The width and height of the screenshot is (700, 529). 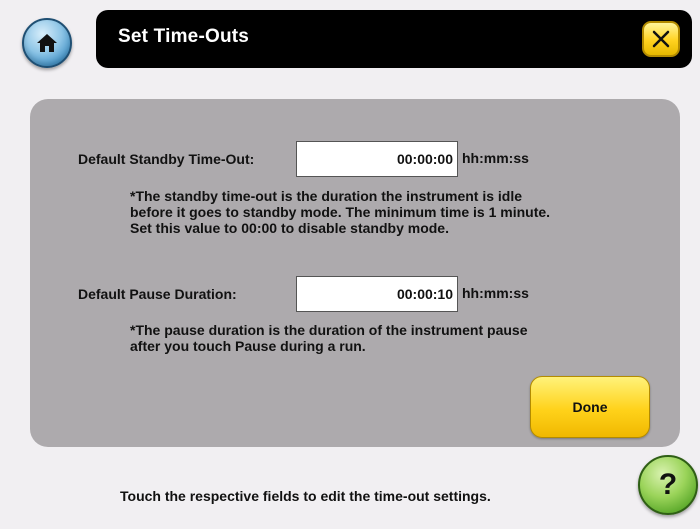 What do you see at coordinates (495, 158) in the screenshot?
I see `standby-timeout-unit: hh:mm:ss` at bounding box center [495, 158].